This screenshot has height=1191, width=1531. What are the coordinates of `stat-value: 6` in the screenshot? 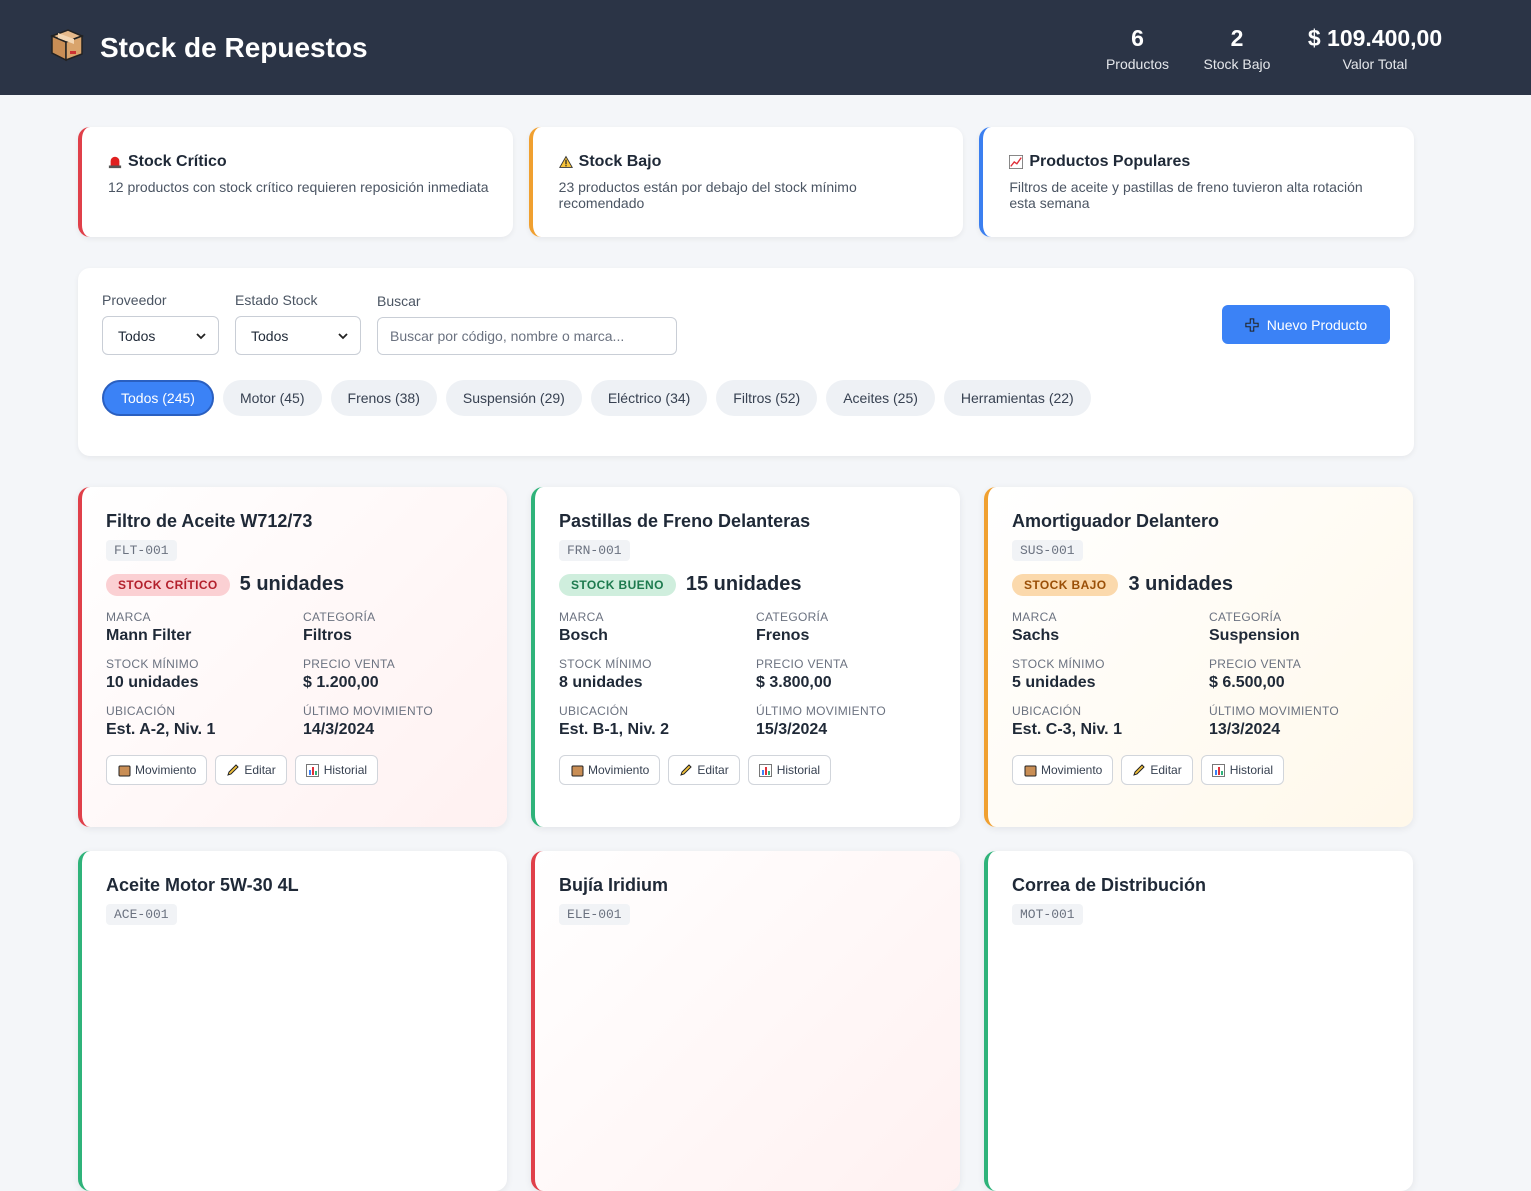 It's located at (1137, 37).